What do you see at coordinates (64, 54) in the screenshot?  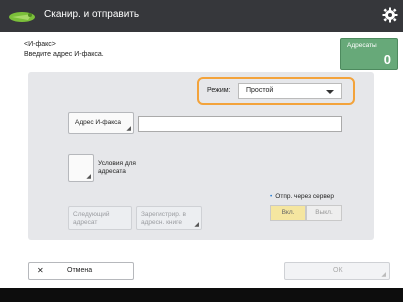 I see `instruction-text: Введите адрес И-факса.` at bounding box center [64, 54].